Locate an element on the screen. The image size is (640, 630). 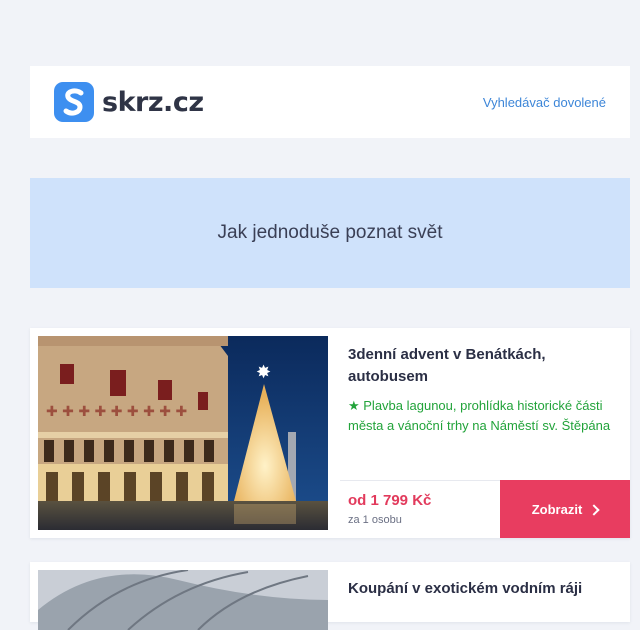
logo-s-icon is located at coordinates (74, 102).